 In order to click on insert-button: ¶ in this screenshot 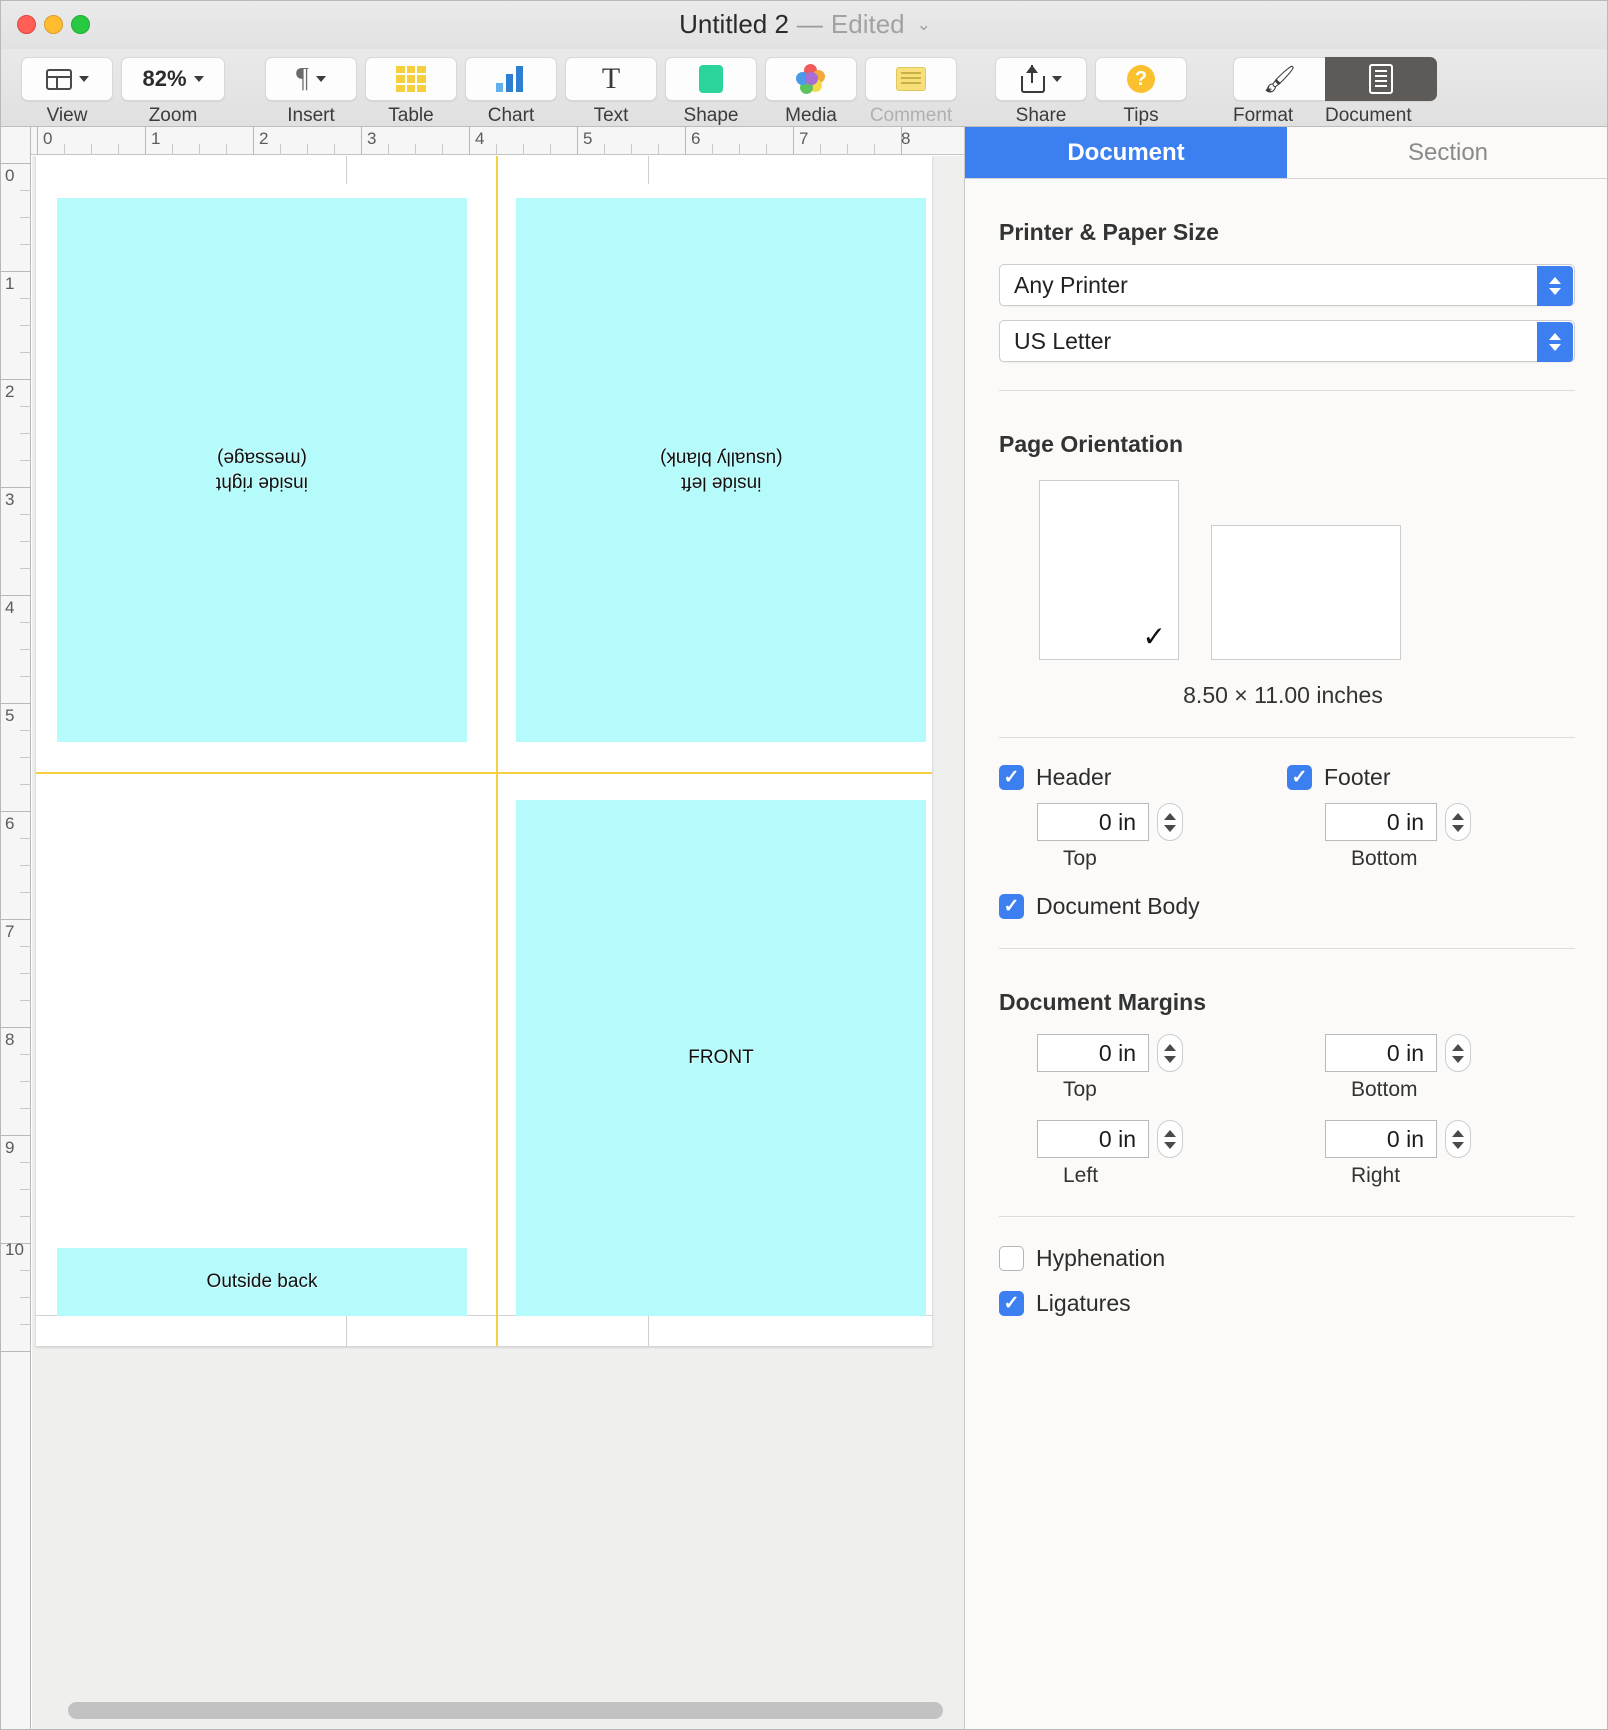, I will do `click(311, 79)`.